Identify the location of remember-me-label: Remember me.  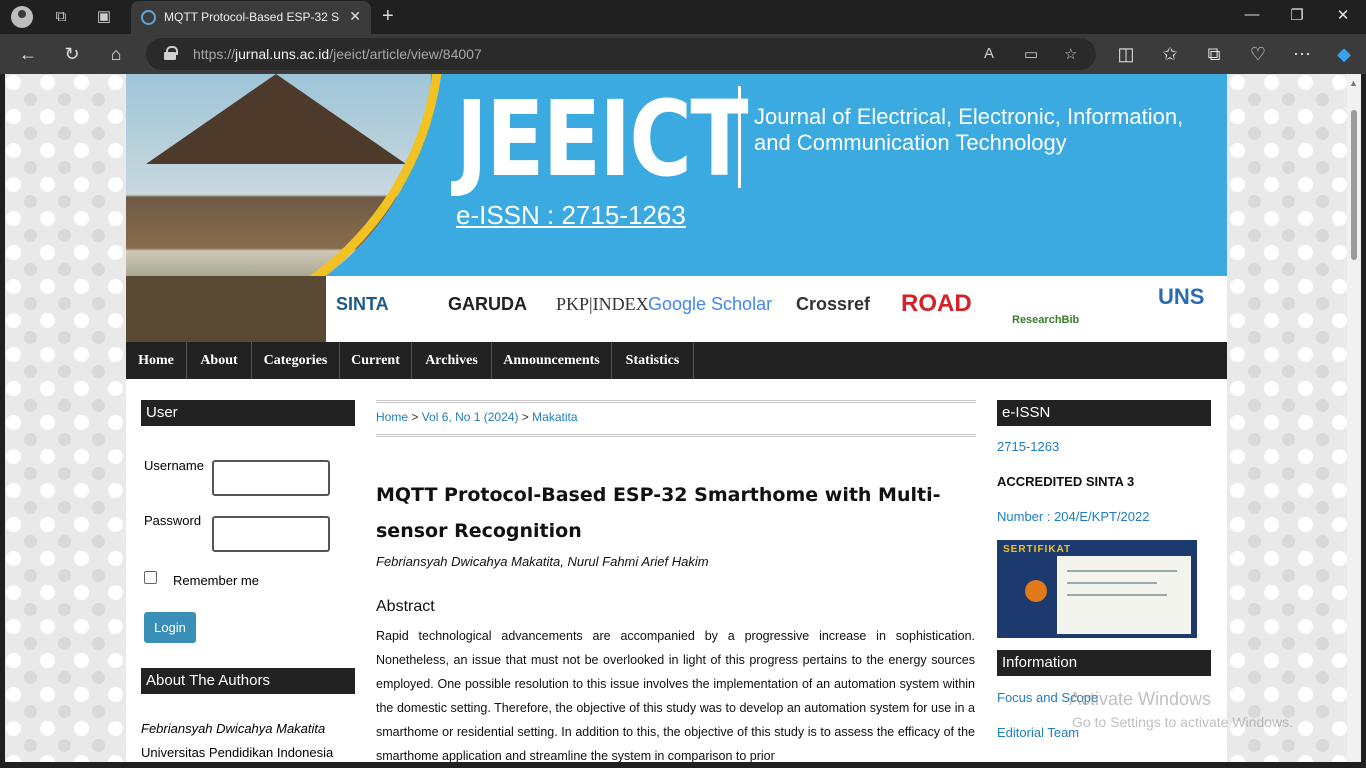
(216, 580).